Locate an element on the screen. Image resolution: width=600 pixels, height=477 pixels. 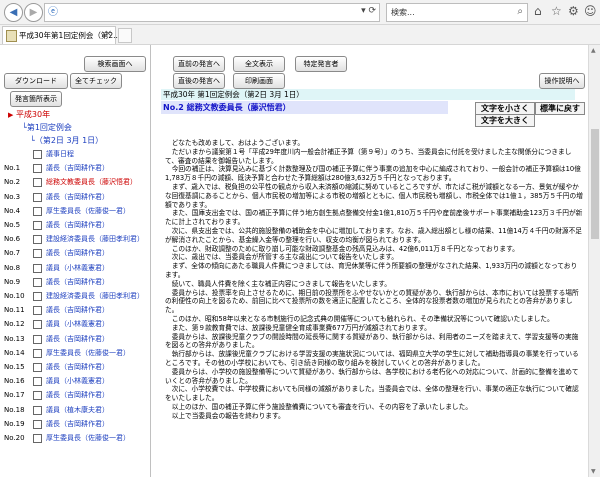
speaker-display-button: 発言箇所表示 is located at coordinates (36, 99).